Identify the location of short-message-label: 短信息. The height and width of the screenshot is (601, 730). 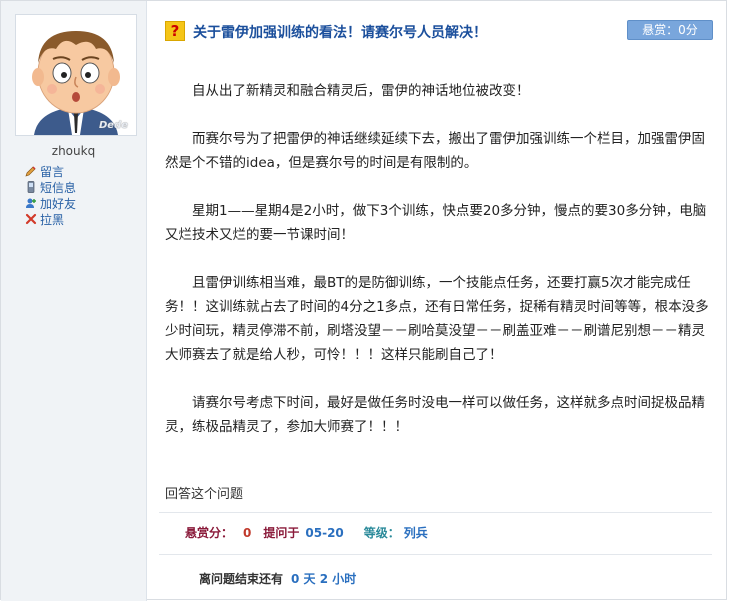
(58, 188).